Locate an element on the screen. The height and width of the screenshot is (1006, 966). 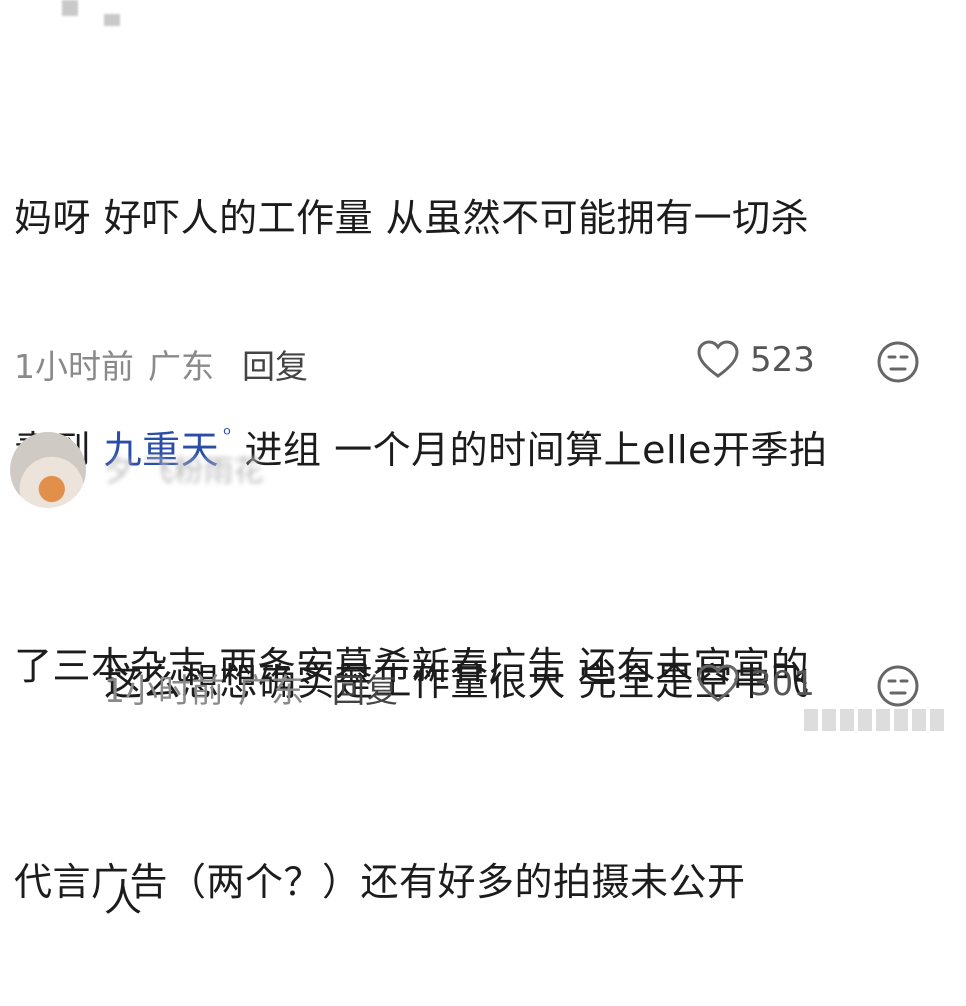
like-count: 301 is located at coordinates (782, 684).